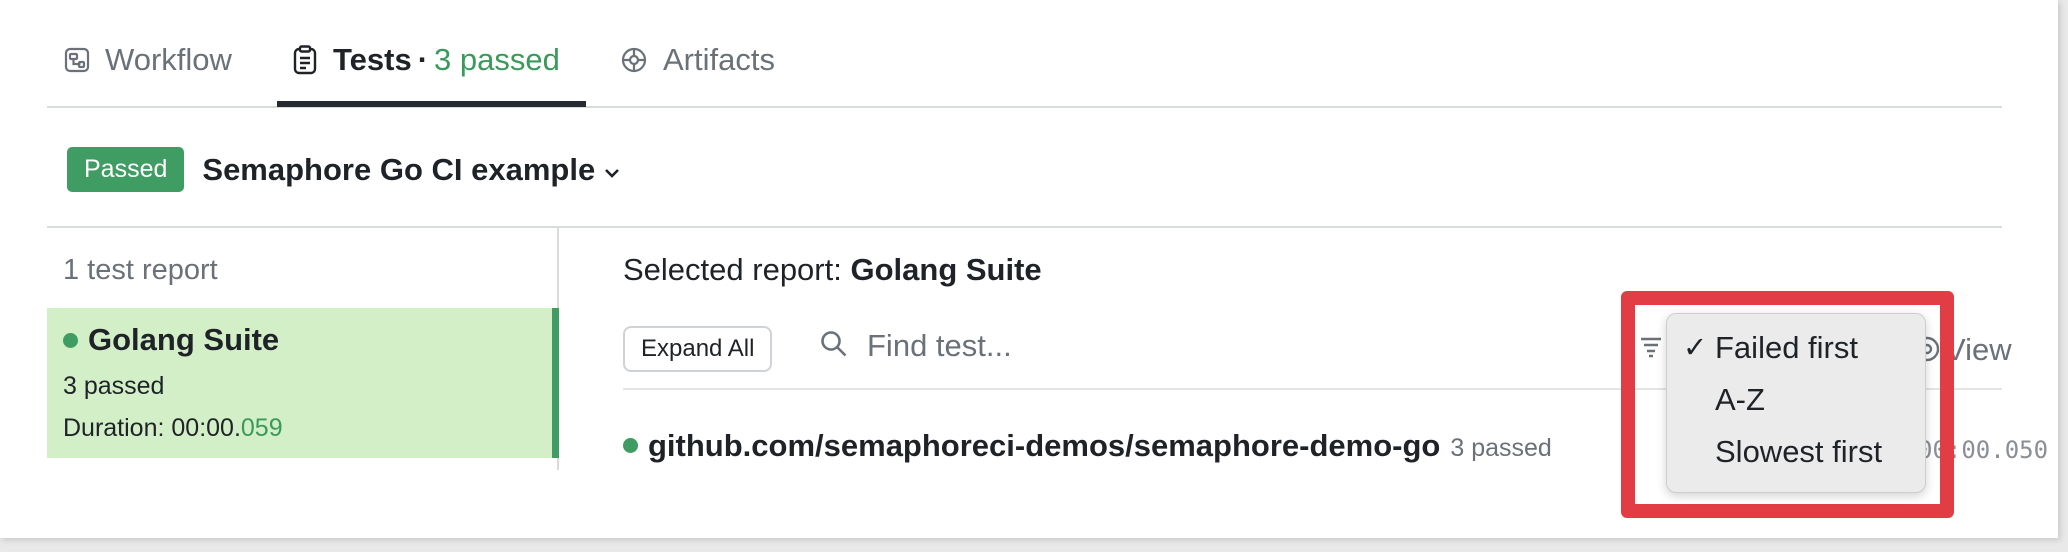 This screenshot has height=552, width=2068. I want to click on sidebar-heading: 1 test report, so click(140, 270).